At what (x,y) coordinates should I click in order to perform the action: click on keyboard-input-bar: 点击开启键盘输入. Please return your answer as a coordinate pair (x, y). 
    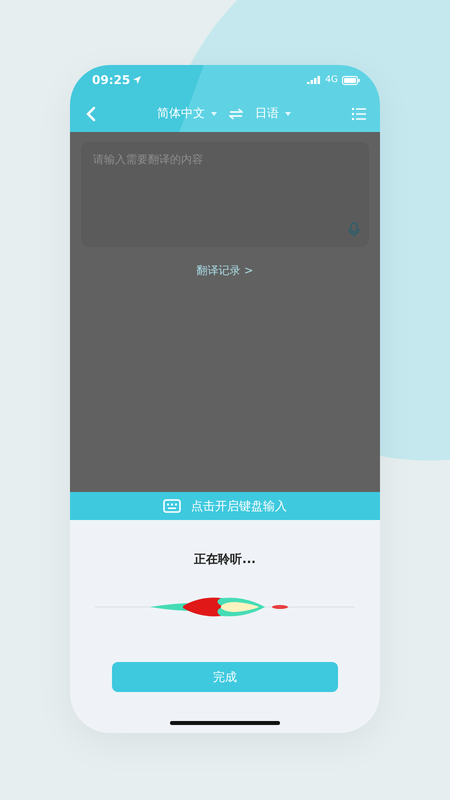
    Looking at the image, I should click on (225, 506).